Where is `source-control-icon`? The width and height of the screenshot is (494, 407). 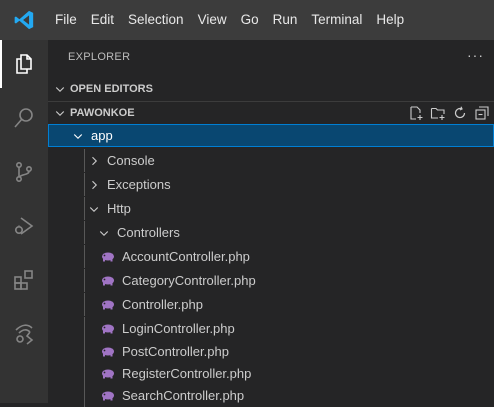 source-control-icon is located at coordinates (24, 172).